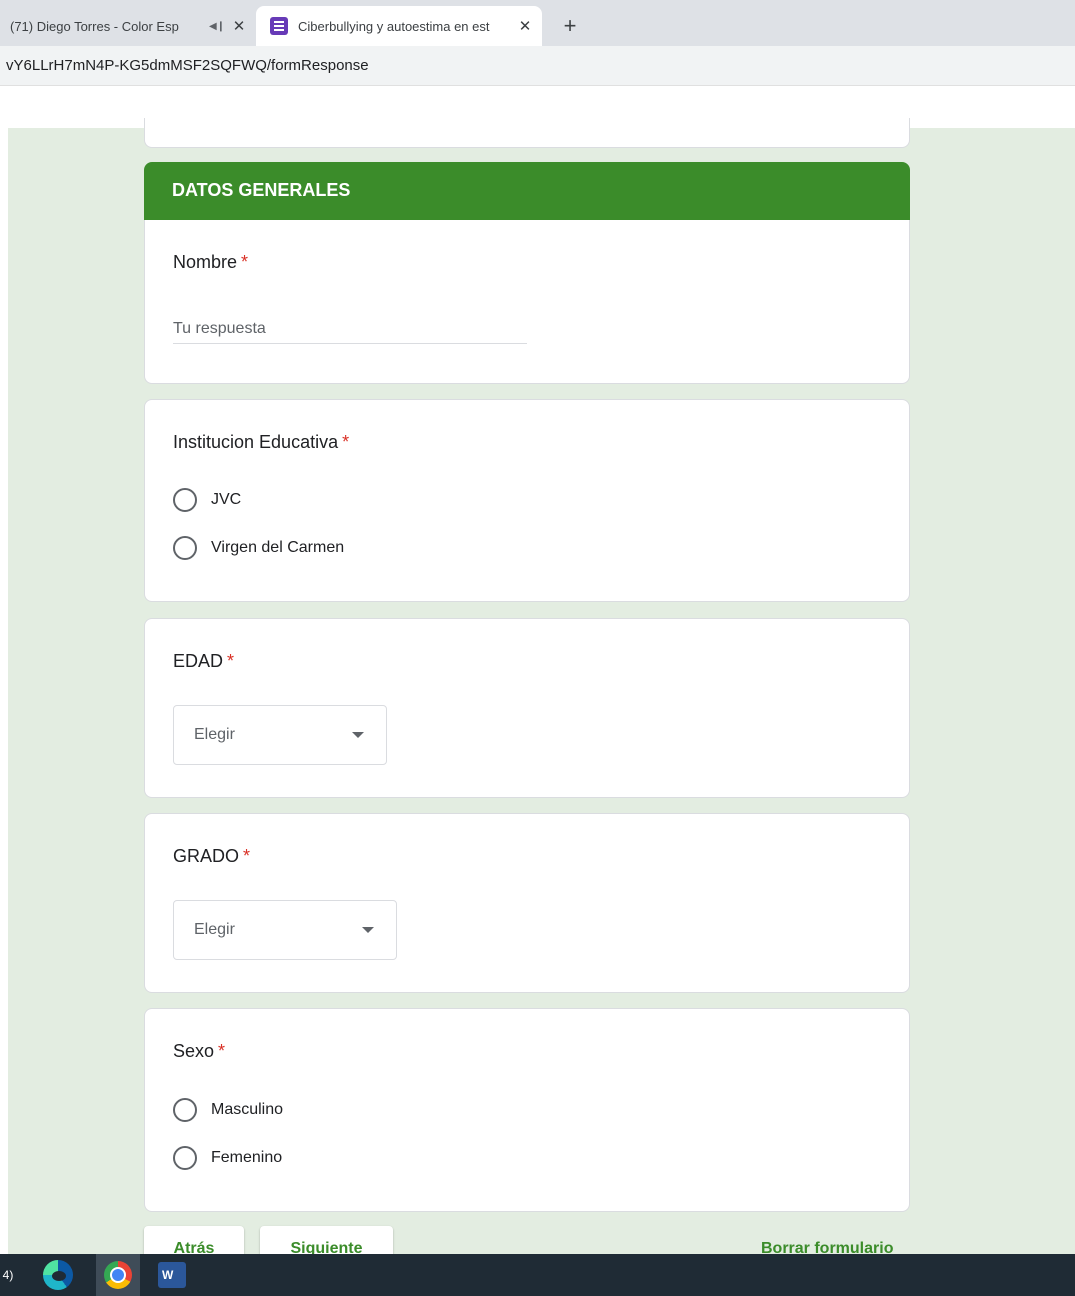 This screenshot has width=1075, height=1296. I want to click on chrome-icon, so click(118, 1275).